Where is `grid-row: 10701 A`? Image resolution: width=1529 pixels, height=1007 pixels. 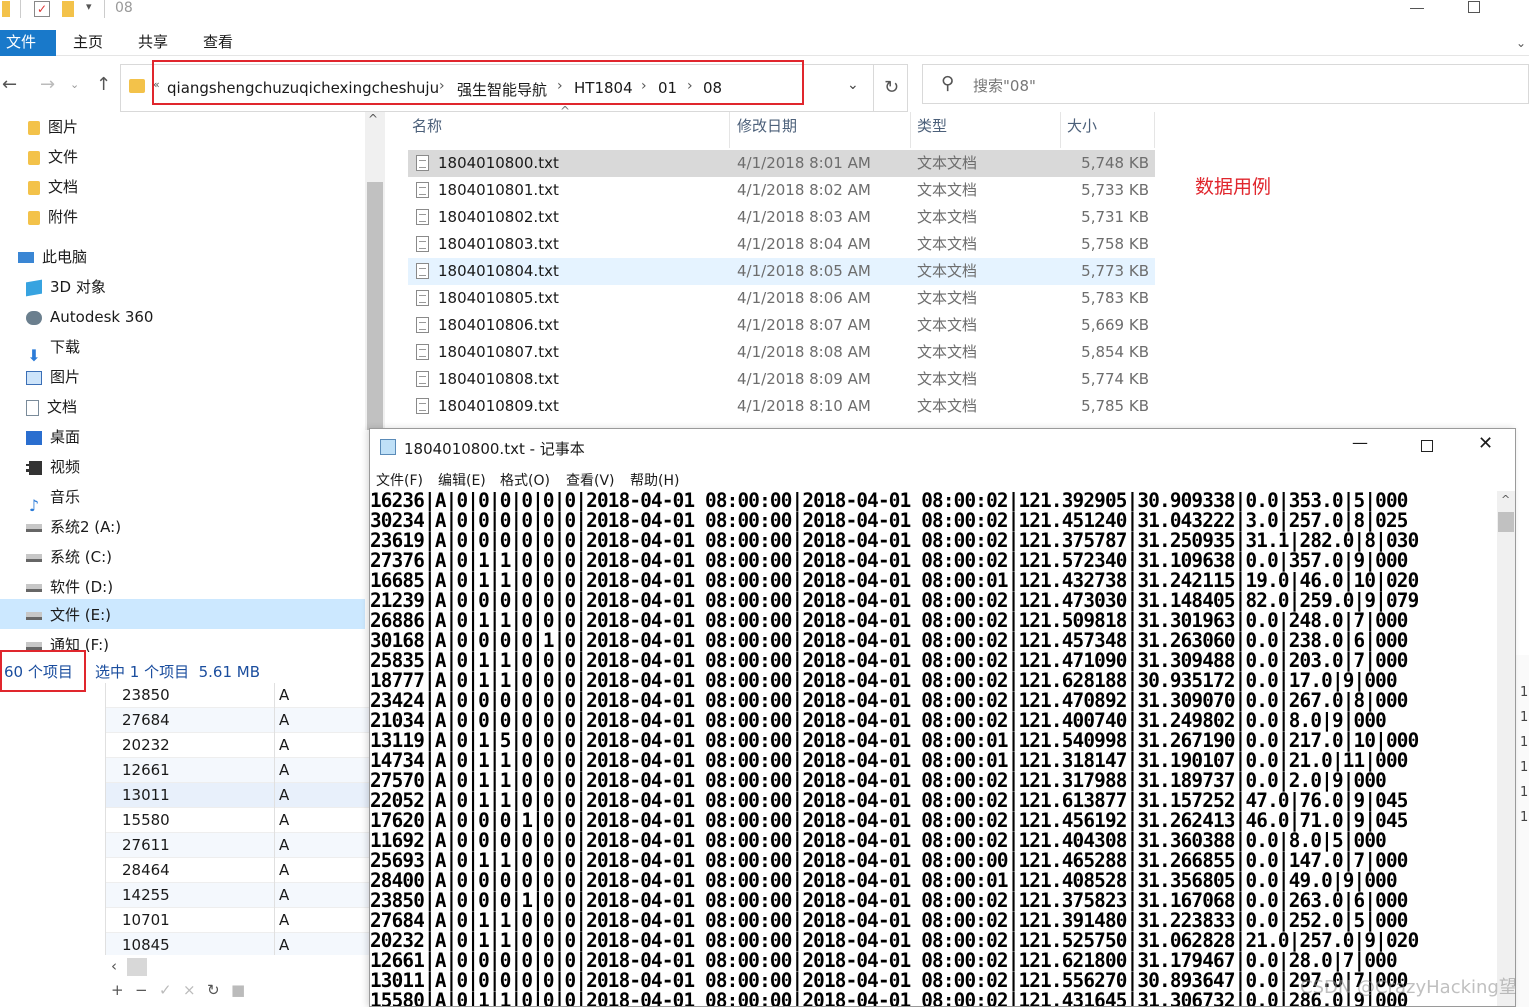 grid-row: 10701 A is located at coordinates (238, 920).